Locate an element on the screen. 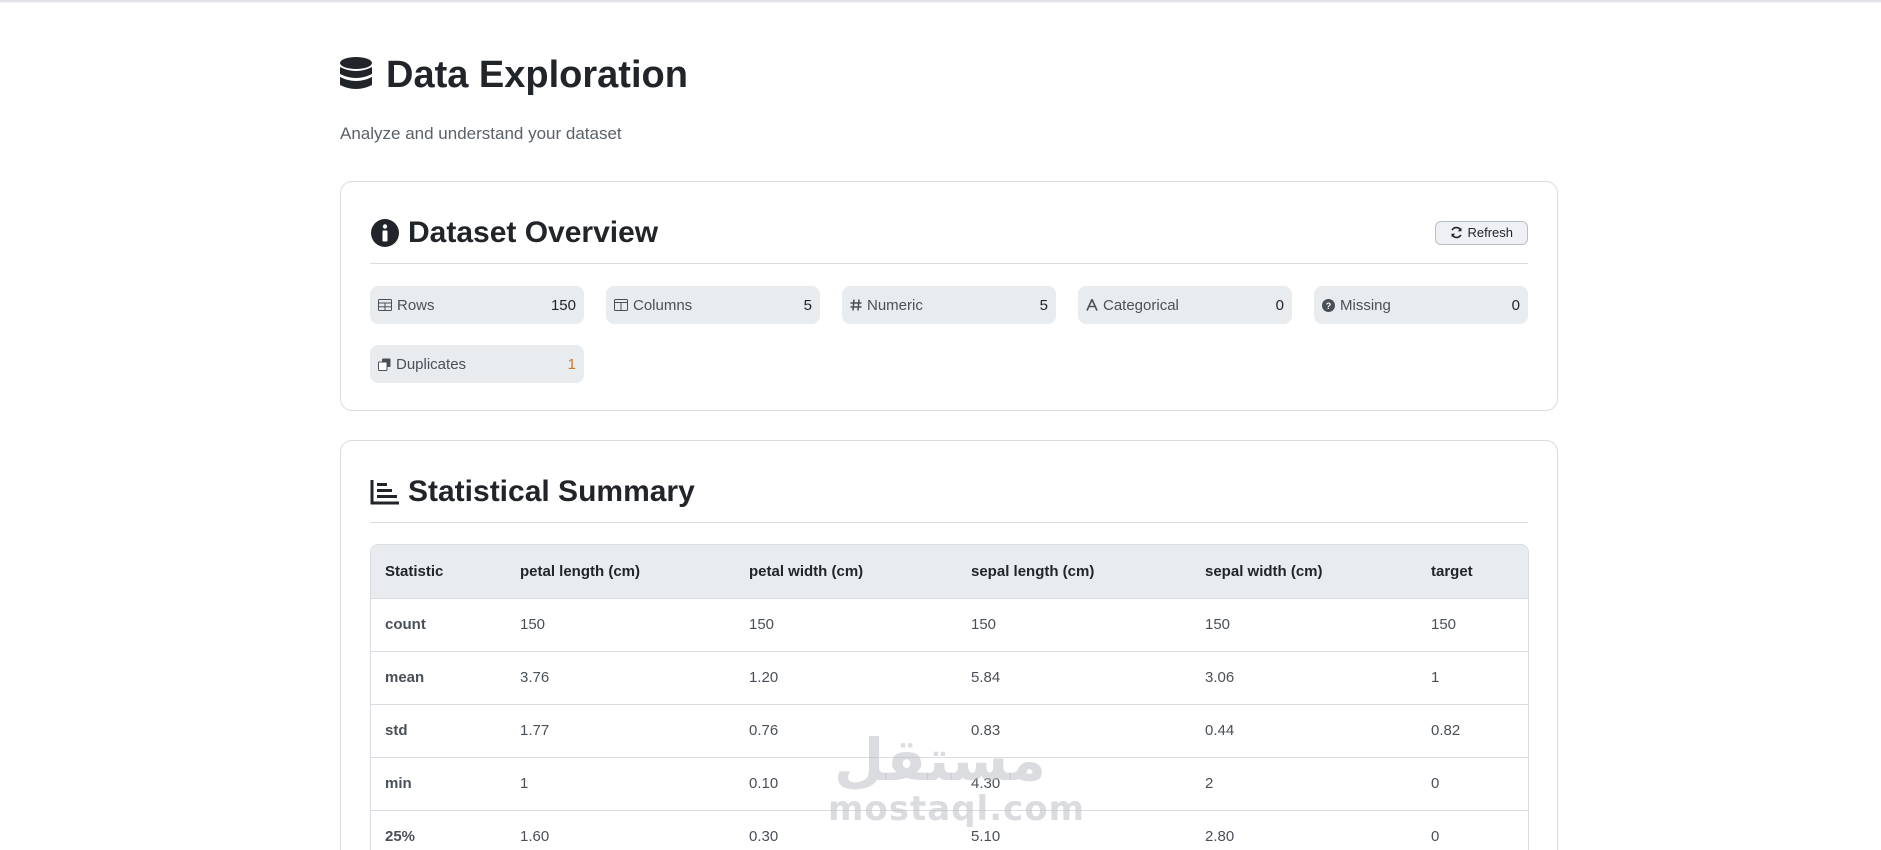 The height and width of the screenshot is (850, 1881). font-icon is located at coordinates (1092, 305).